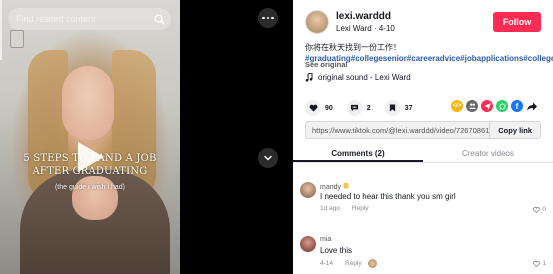 The height and width of the screenshot is (274, 553). I want to click on background-door-frame, so click(1, 30).